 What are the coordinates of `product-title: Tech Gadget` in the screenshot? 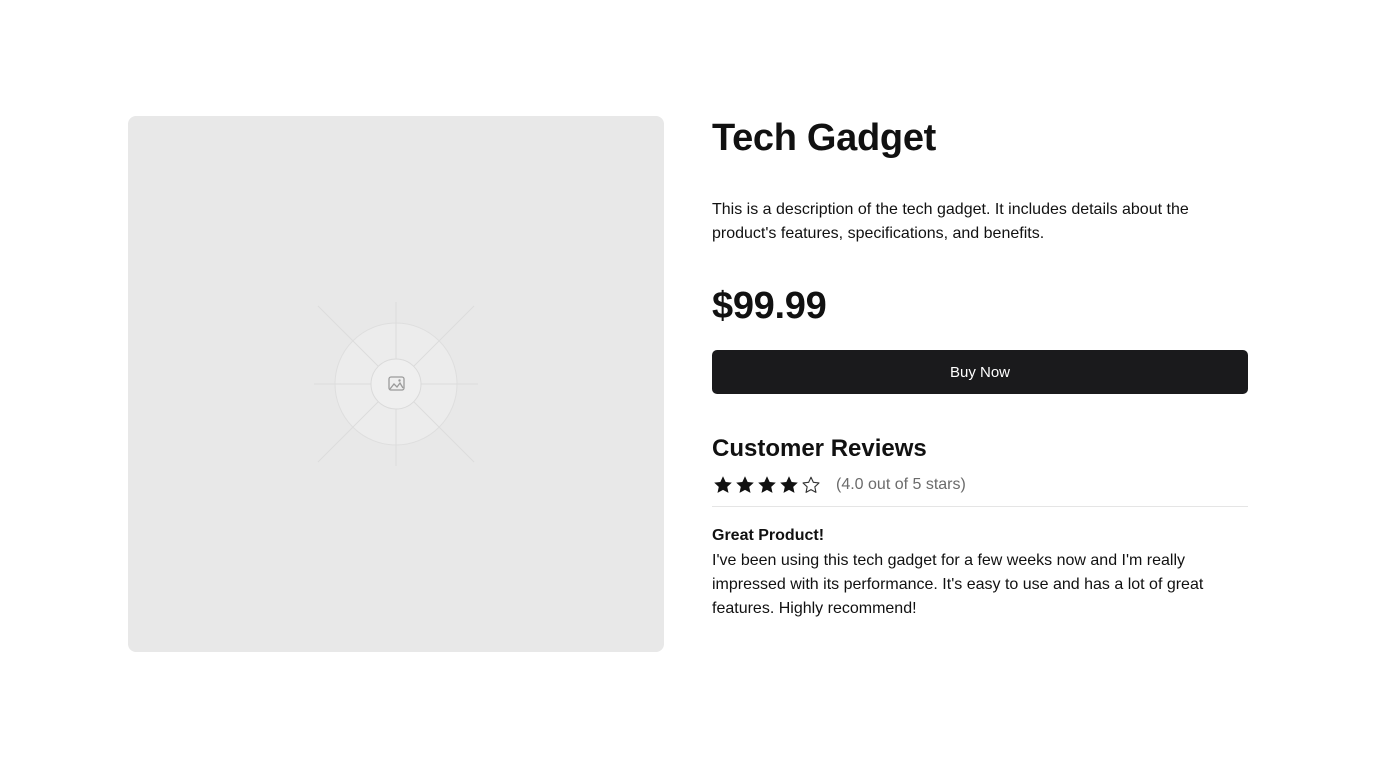 It's located at (824, 138).